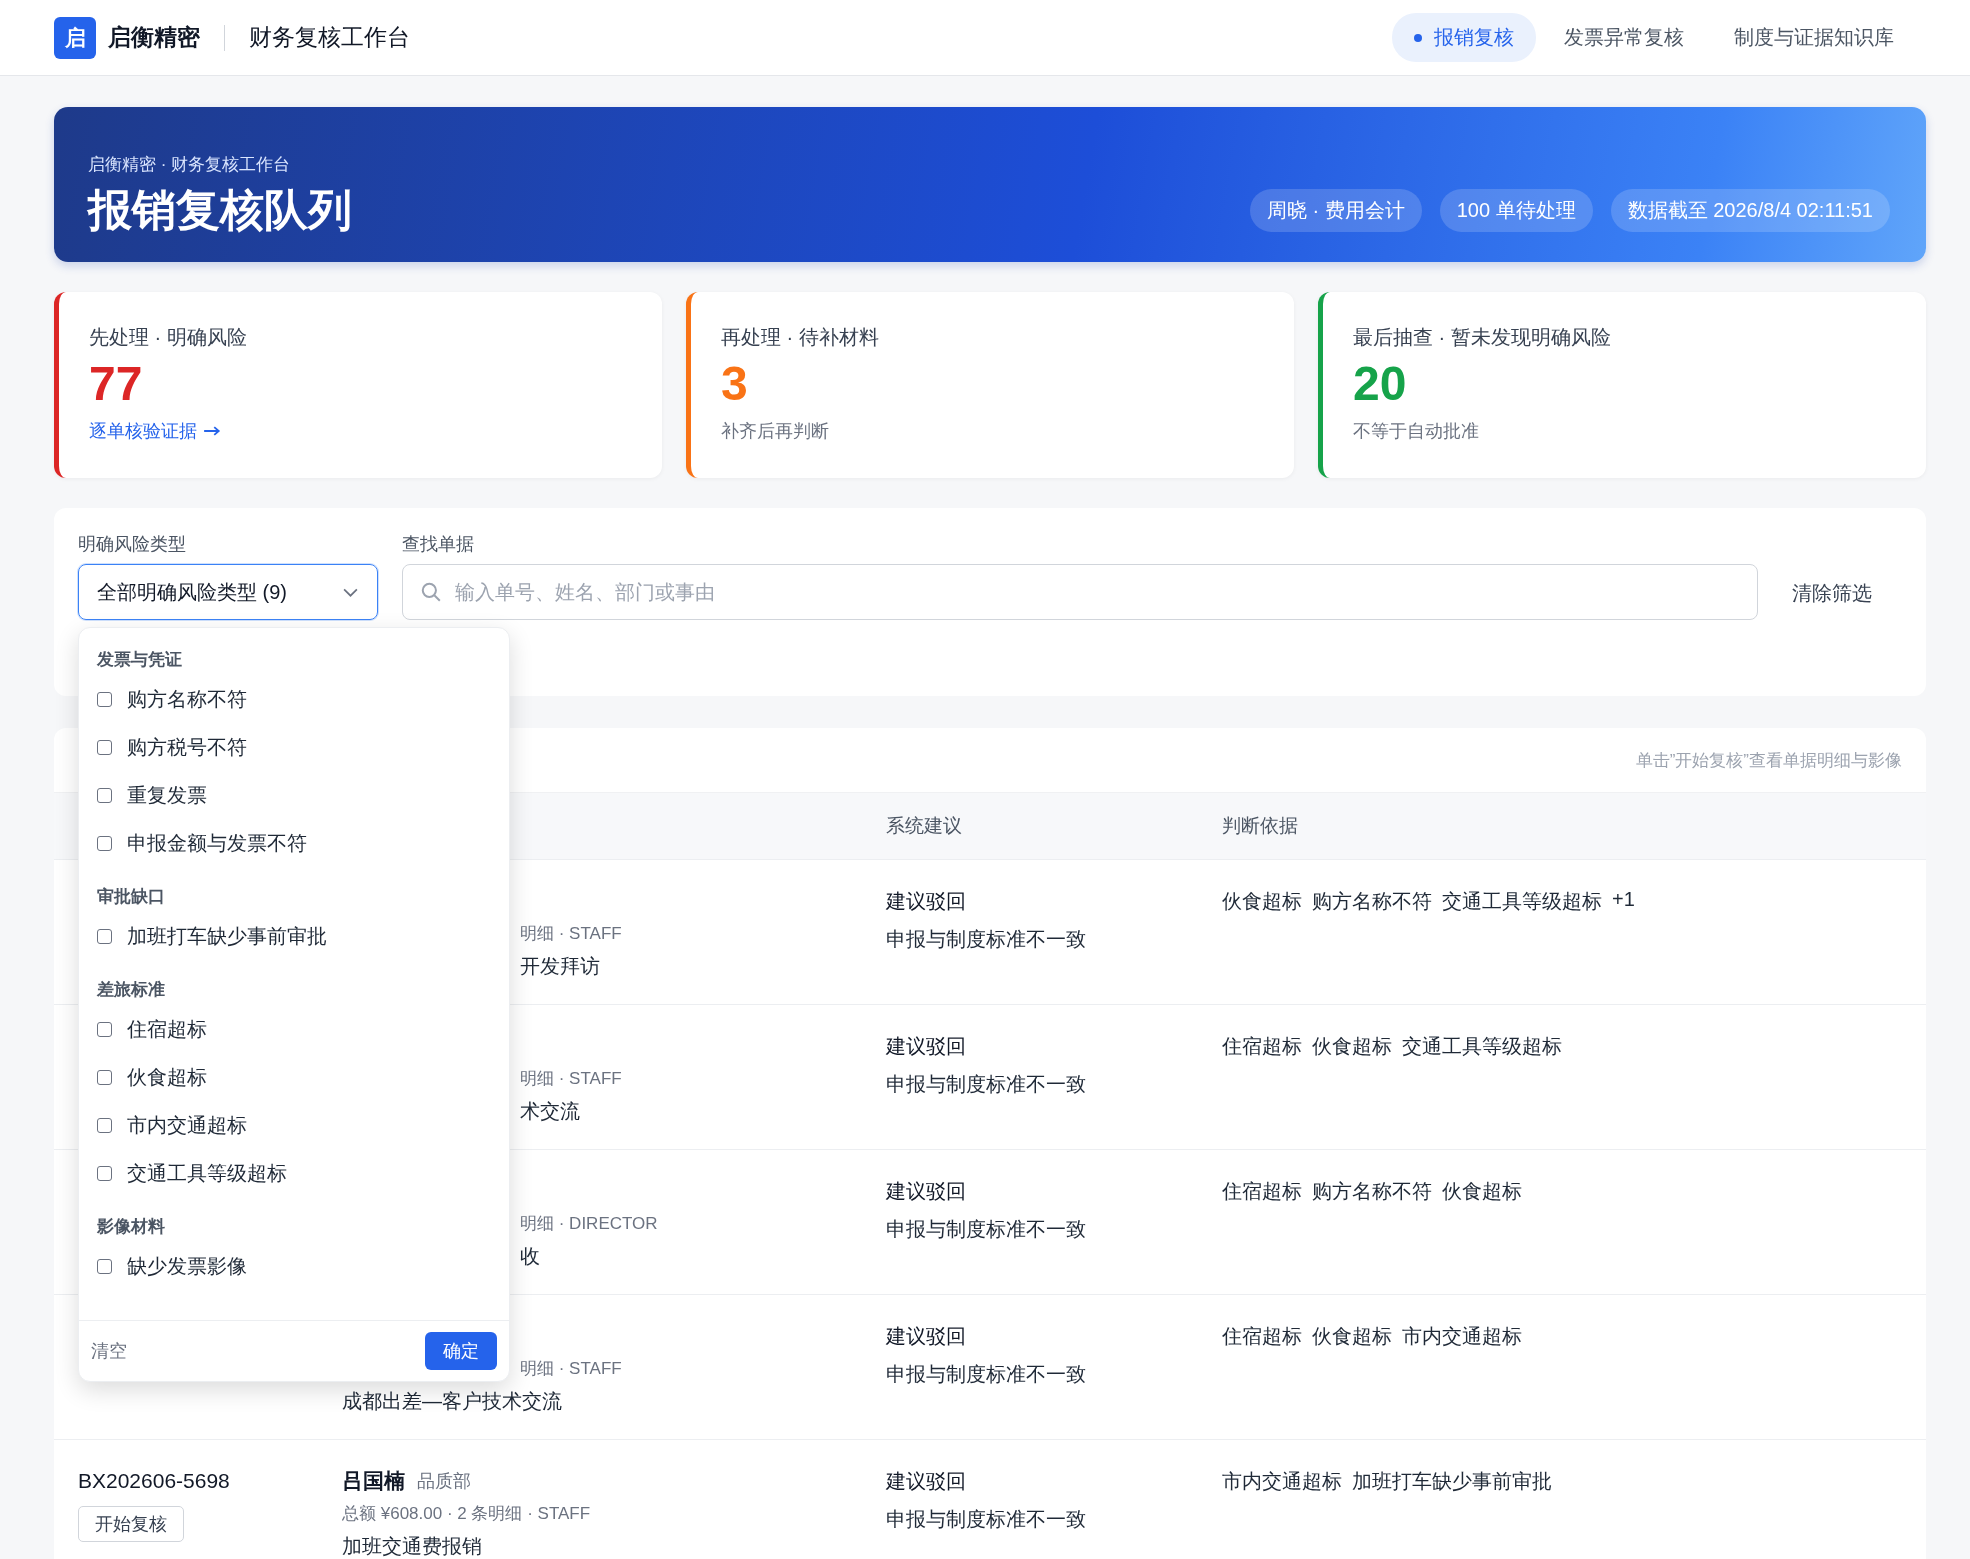 The width and height of the screenshot is (1970, 1559). What do you see at coordinates (291, 1077) in the screenshot?
I see `checkbox-option: 伙食超标` at bounding box center [291, 1077].